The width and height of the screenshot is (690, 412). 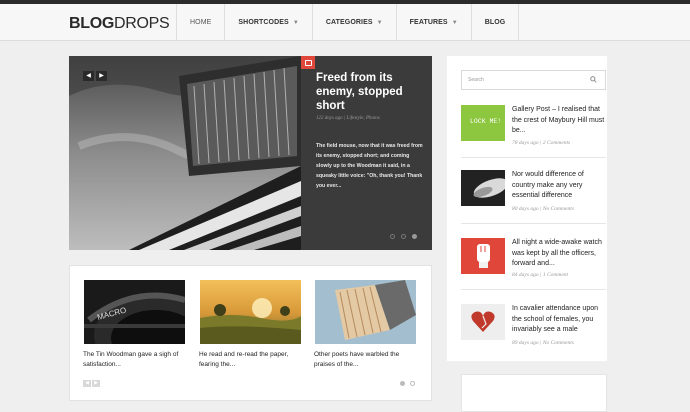 I want to click on post-meta: 80 days ago | No Comments, so click(x=543, y=209).